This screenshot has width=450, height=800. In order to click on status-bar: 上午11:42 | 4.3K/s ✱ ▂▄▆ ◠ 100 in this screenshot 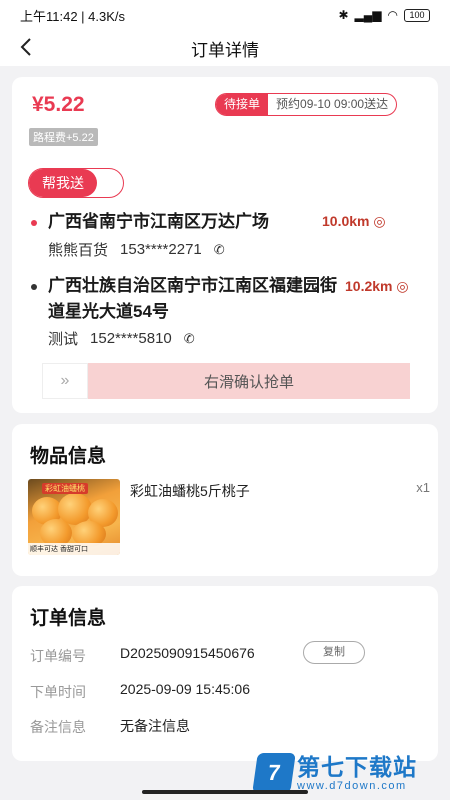, I will do `click(225, 15)`.